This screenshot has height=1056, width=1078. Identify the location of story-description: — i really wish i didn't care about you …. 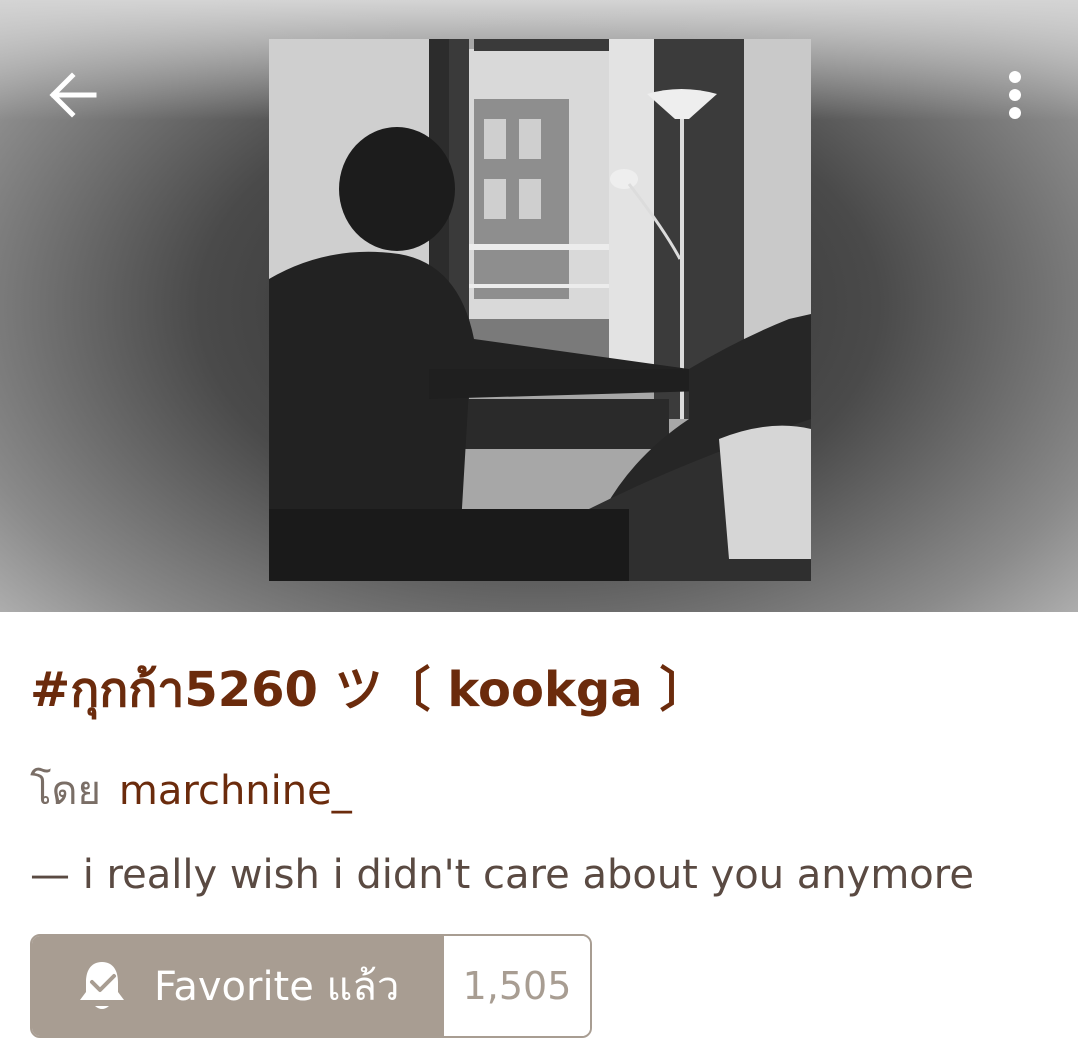
(502, 875).